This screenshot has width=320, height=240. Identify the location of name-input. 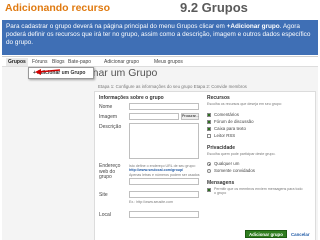
(164, 106).